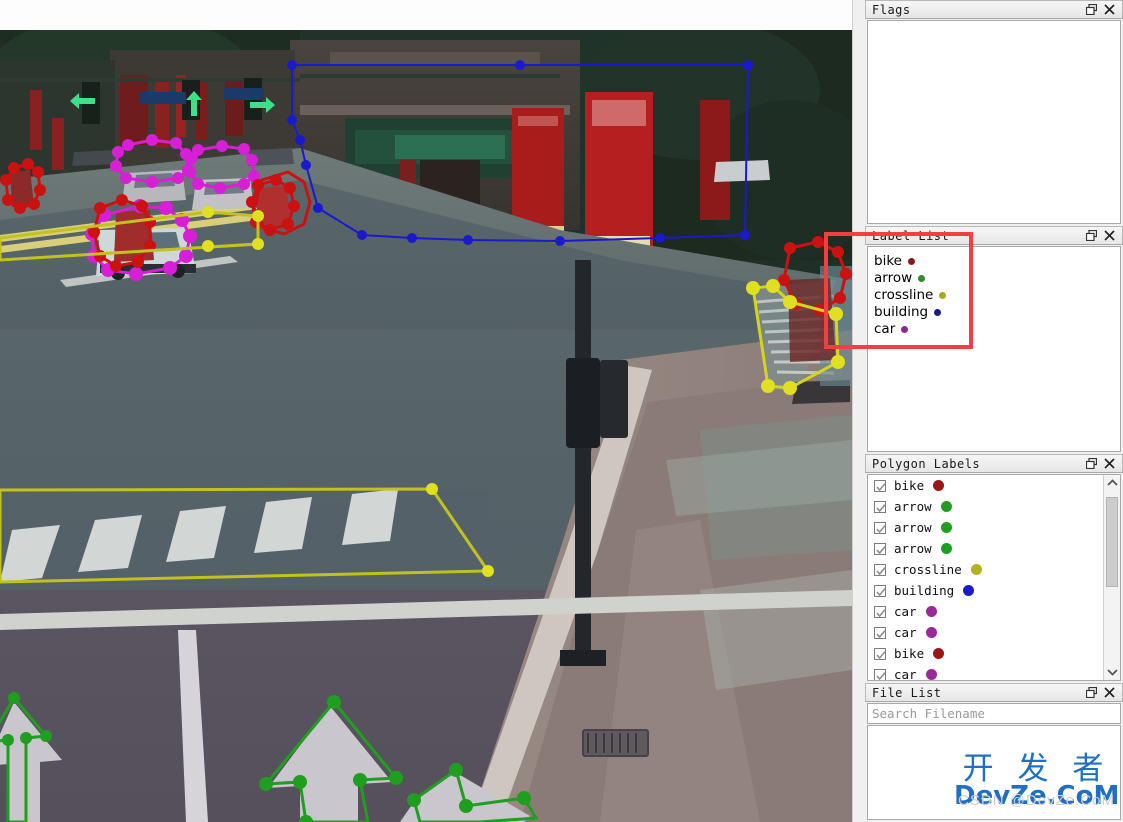  What do you see at coordinates (426, 15) in the screenshot?
I see `canvas-top-padding` at bounding box center [426, 15].